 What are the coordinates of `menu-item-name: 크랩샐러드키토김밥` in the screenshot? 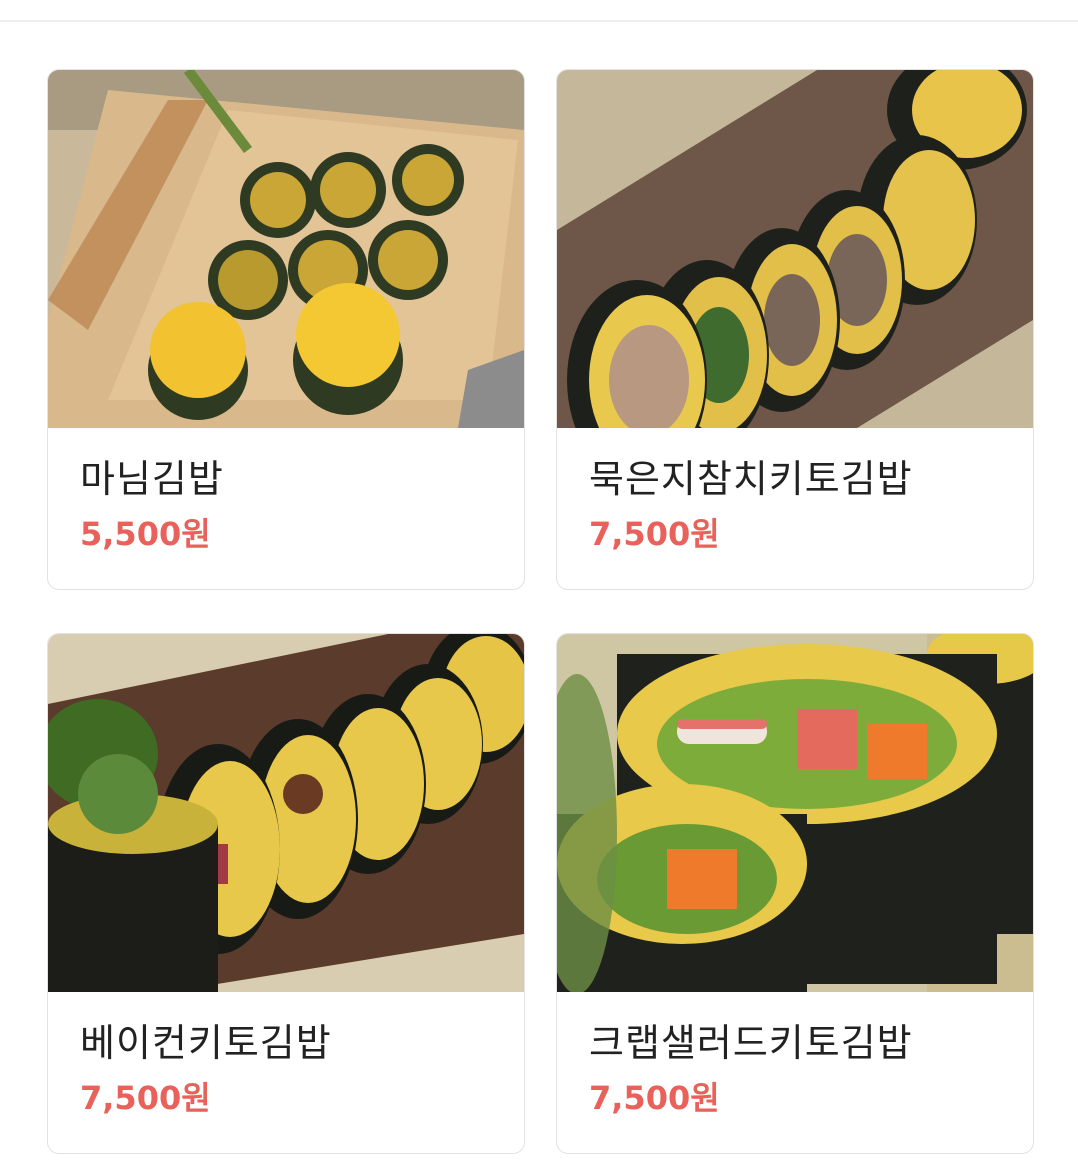 It's located at (751, 1043).